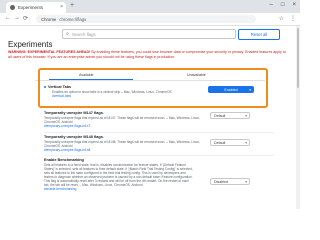 This screenshot has height=240, width=320. What do you see at coordinates (150, 6) in the screenshot?
I see `tab-strip: Experiments × + – □ ×` at bounding box center [150, 6].